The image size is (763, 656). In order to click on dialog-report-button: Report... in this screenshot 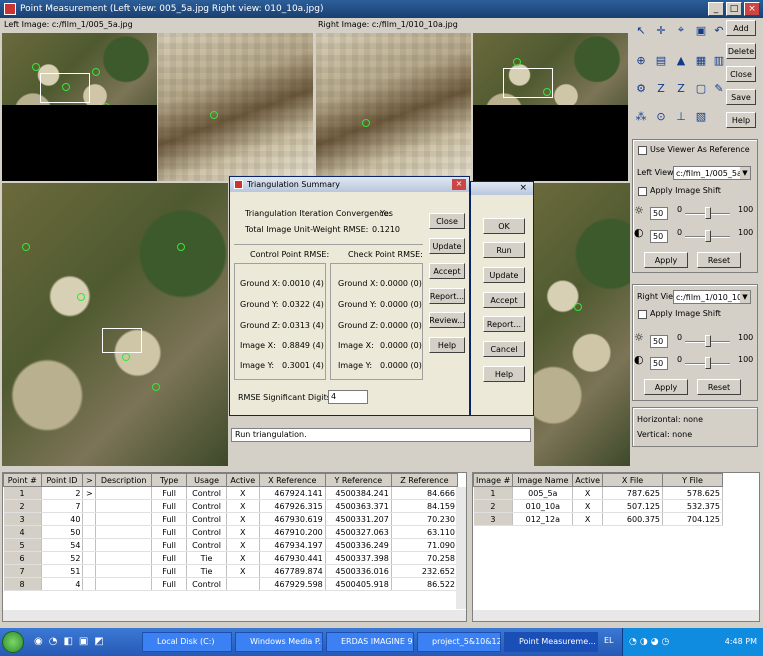, I will do `click(447, 296)`.